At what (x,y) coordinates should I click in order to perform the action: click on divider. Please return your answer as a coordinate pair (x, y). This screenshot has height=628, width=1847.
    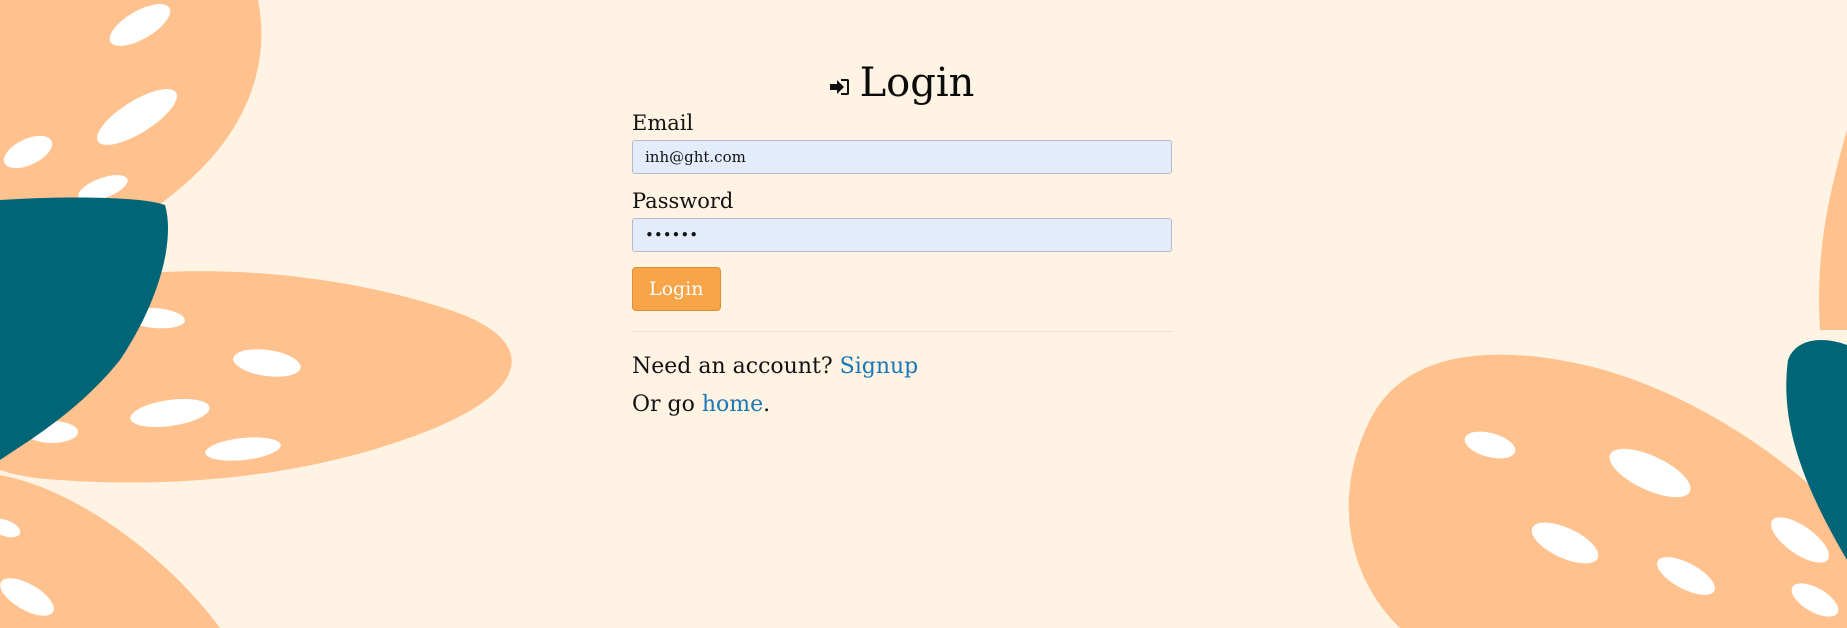
    Looking at the image, I should click on (902, 331).